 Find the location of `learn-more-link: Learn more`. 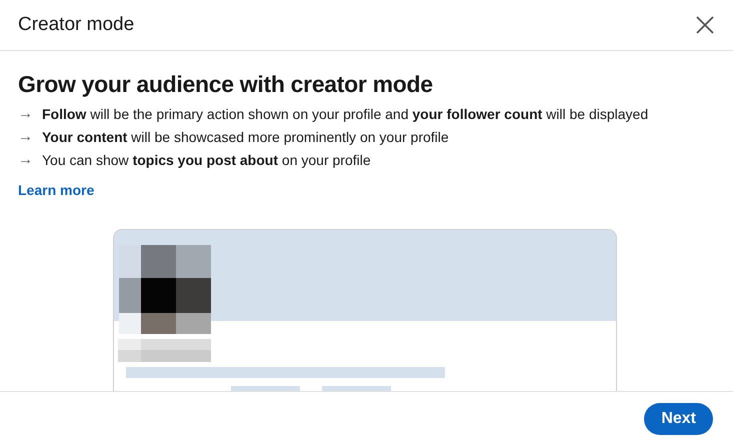

learn-more-link: Learn more is located at coordinates (56, 190).